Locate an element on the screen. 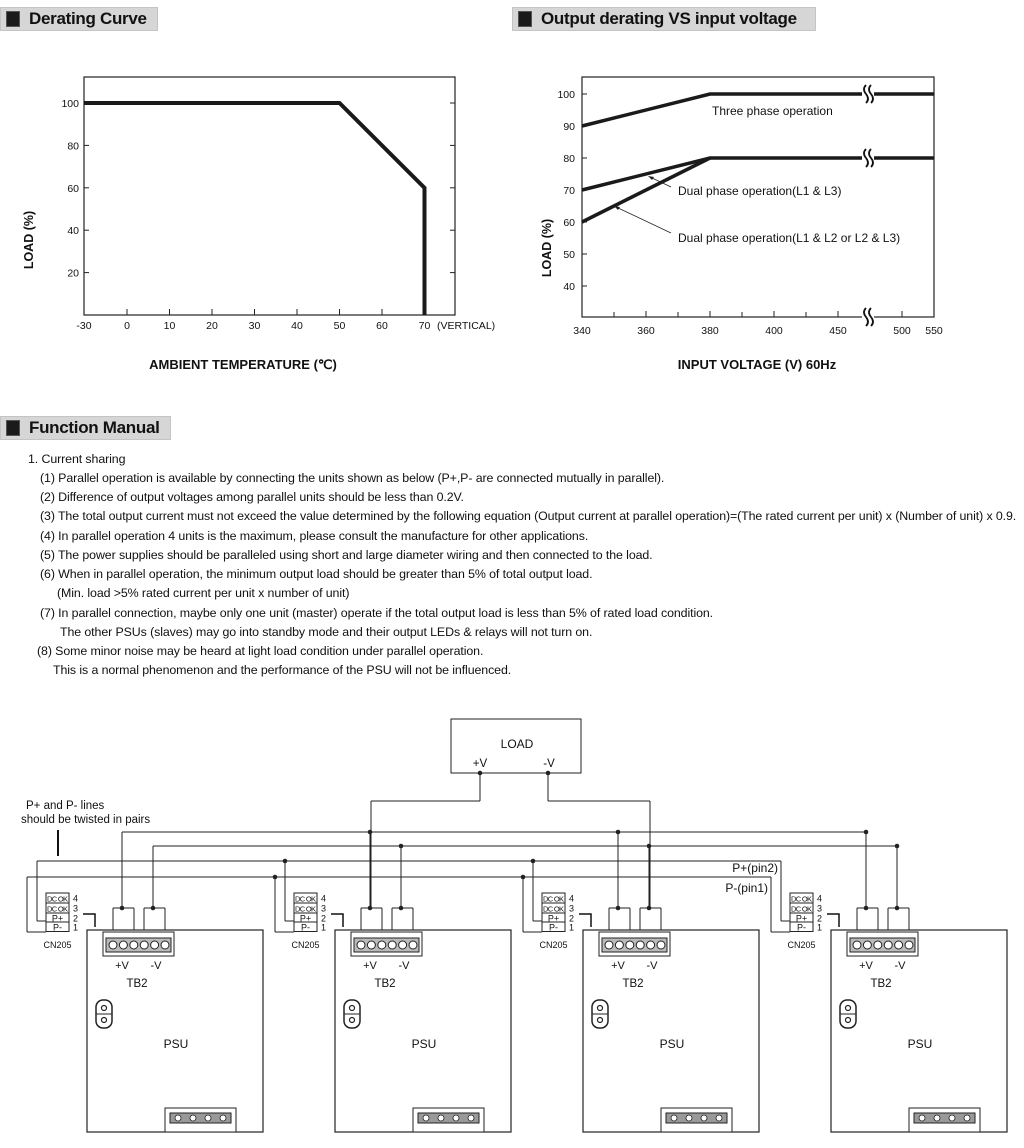 The image size is (1024, 1148). x-tick-label: 10 is located at coordinates (170, 326).